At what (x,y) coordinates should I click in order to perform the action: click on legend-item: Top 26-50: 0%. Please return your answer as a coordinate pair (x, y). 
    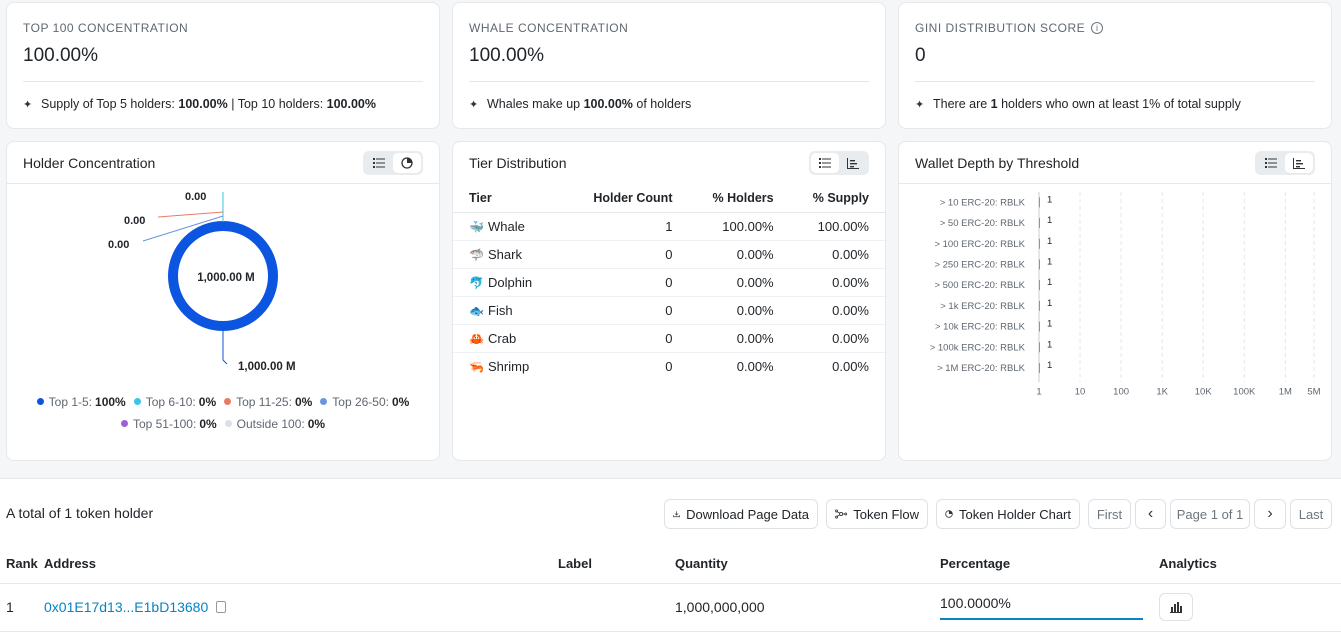
    Looking at the image, I should click on (364, 402).